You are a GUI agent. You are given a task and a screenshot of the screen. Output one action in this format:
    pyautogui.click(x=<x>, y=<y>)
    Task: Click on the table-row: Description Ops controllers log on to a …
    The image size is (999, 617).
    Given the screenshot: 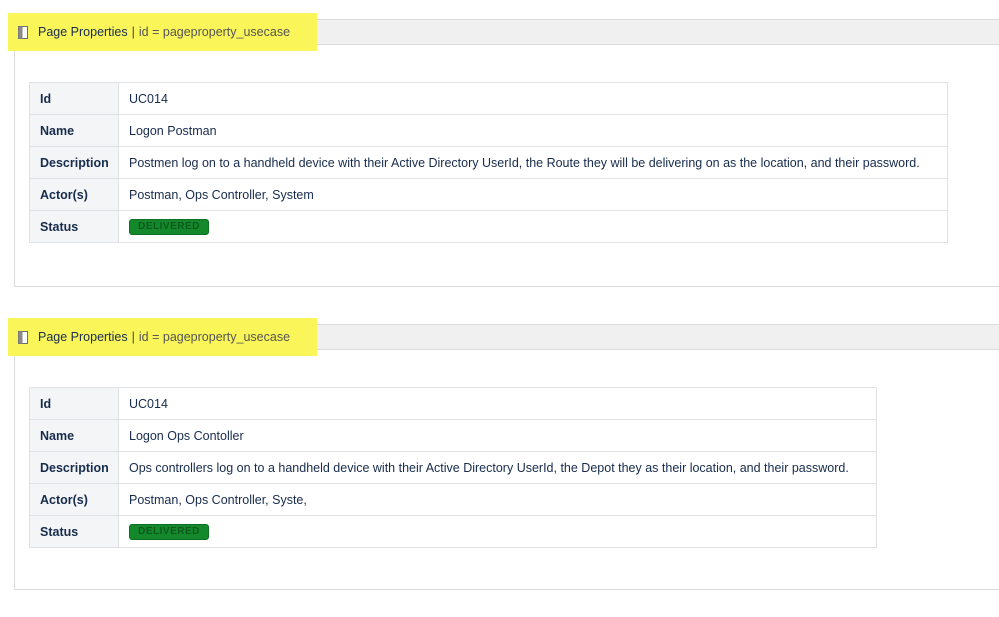 What is the action you would take?
    pyautogui.click(x=453, y=467)
    